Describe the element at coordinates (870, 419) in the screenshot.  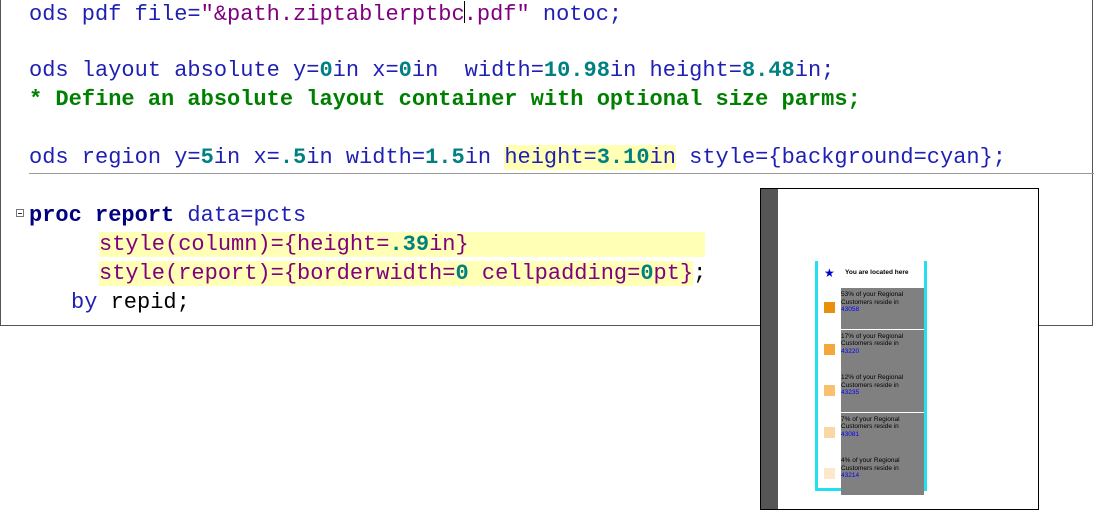
I see `cell-line: 7% of your Regional` at that location.